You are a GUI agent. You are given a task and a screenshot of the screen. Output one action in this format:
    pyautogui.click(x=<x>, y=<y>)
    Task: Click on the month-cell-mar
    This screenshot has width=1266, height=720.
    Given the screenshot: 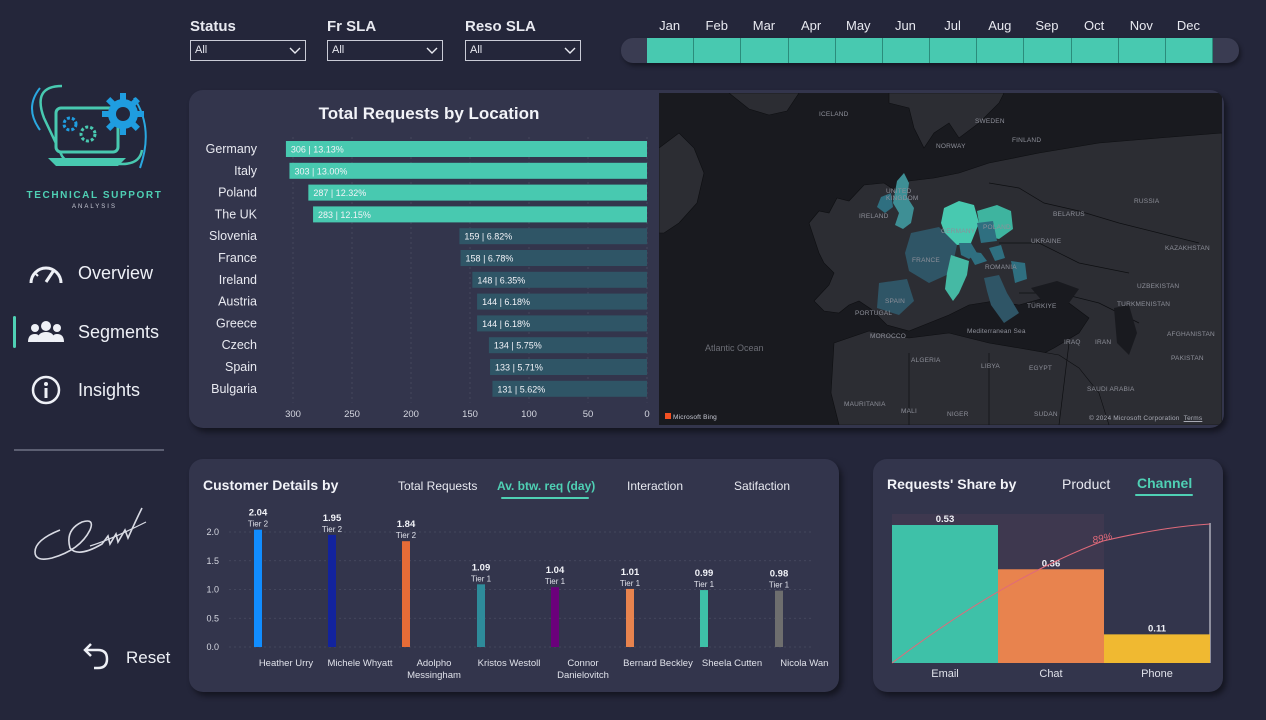 What is the action you would take?
    pyautogui.click(x=765, y=50)
    